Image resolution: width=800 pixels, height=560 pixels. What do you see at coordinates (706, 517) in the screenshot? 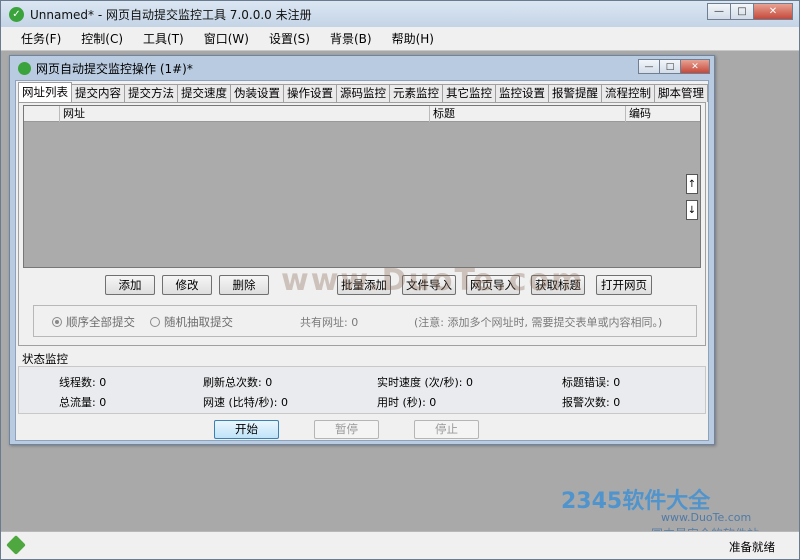
I see `watermark-url: www.DuoTe.com` at bounding box center [706, 517].